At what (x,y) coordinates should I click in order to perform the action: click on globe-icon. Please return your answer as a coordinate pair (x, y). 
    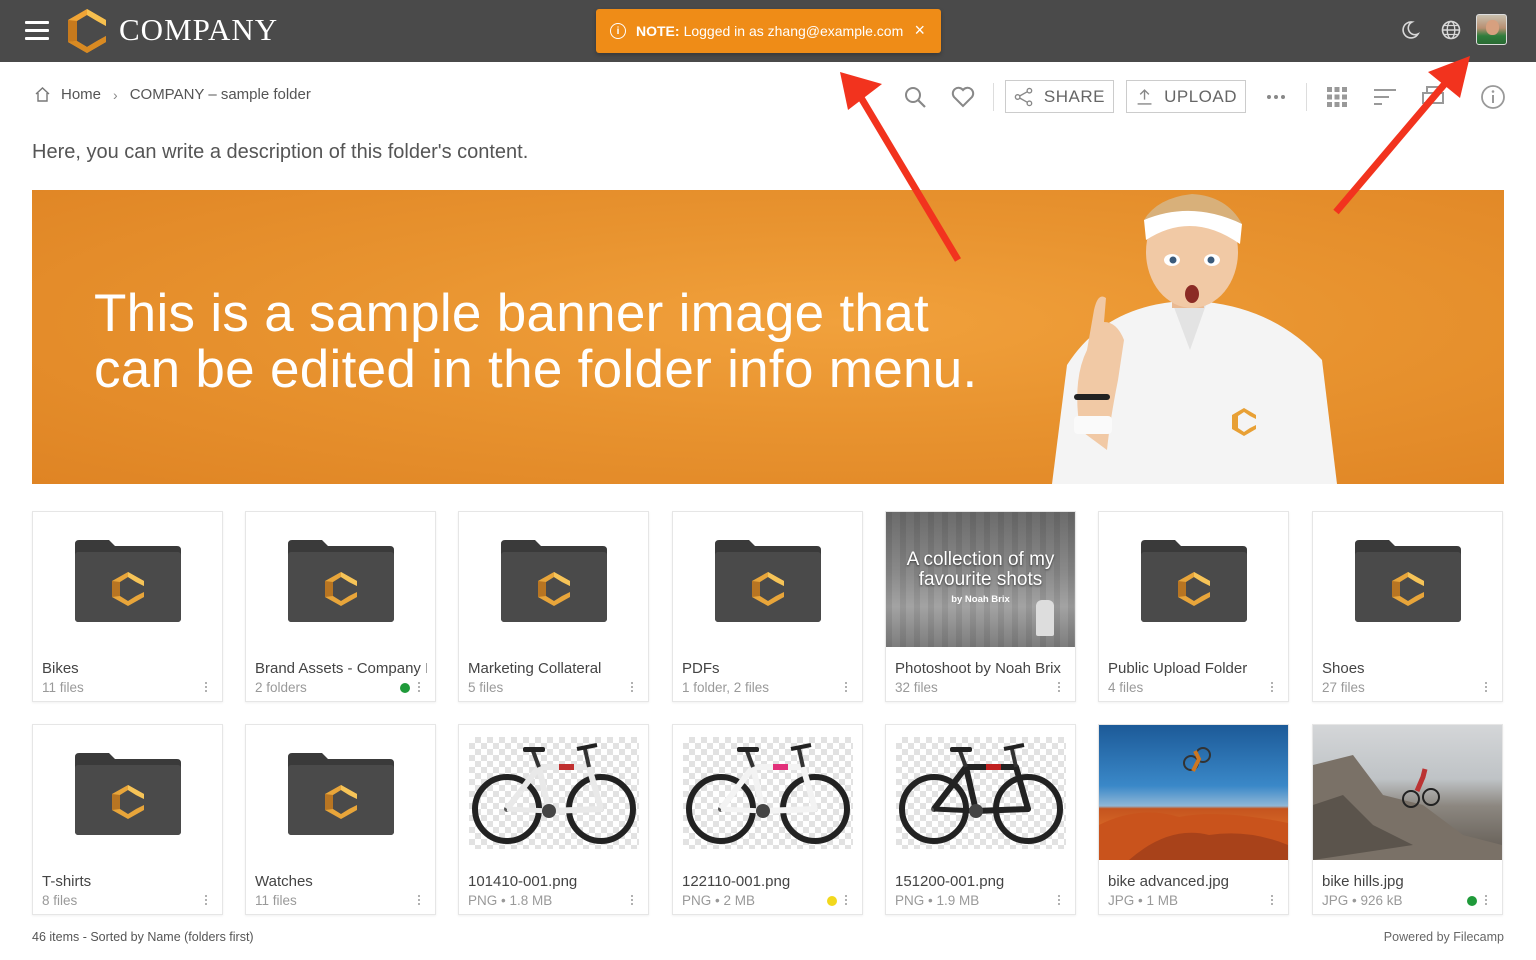
    Looking at the image, I should click on (1451, 30).